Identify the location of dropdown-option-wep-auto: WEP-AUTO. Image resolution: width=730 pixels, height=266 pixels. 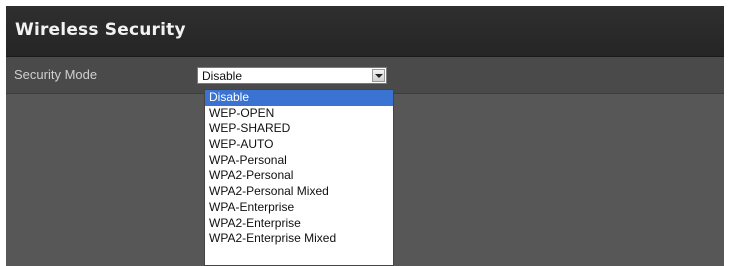
(299, 145).